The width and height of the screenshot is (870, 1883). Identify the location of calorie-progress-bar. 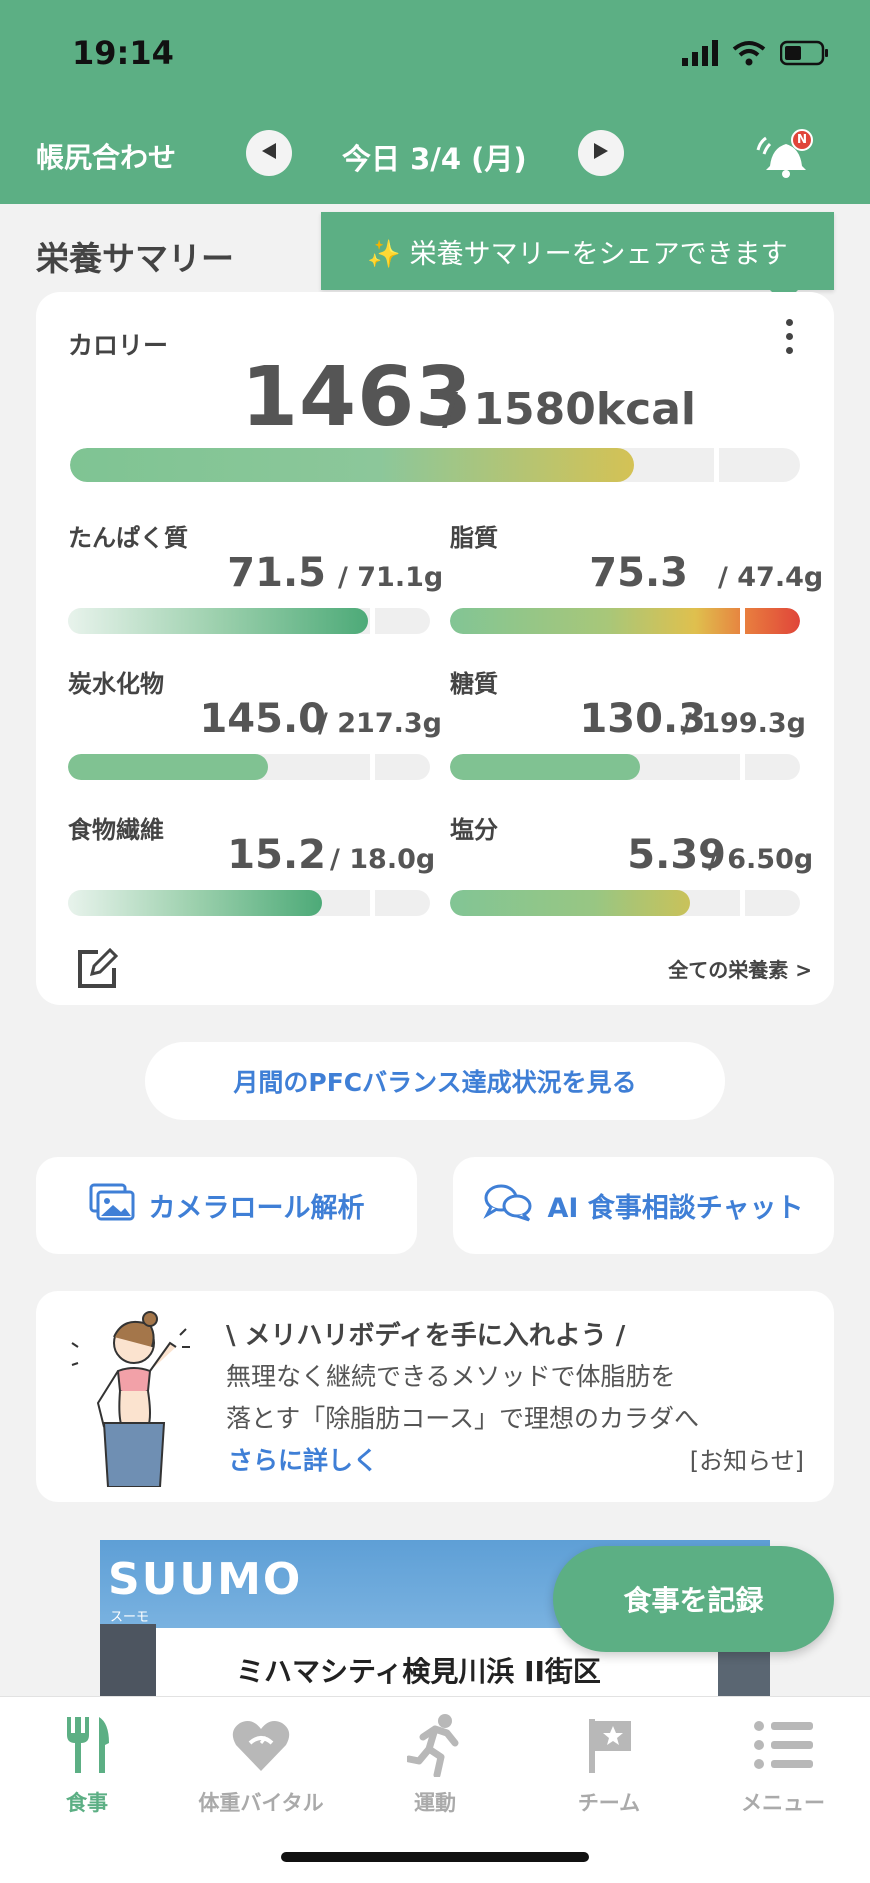
(435, 465).